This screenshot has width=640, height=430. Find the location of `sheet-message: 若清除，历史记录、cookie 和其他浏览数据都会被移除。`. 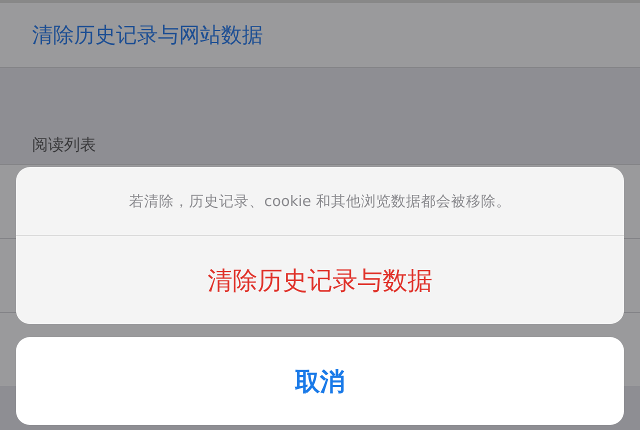

sheet-message: 若清除，历史记录、cookie 和其他浏览数据都会被移除。 is located at coordinates (320, 201).